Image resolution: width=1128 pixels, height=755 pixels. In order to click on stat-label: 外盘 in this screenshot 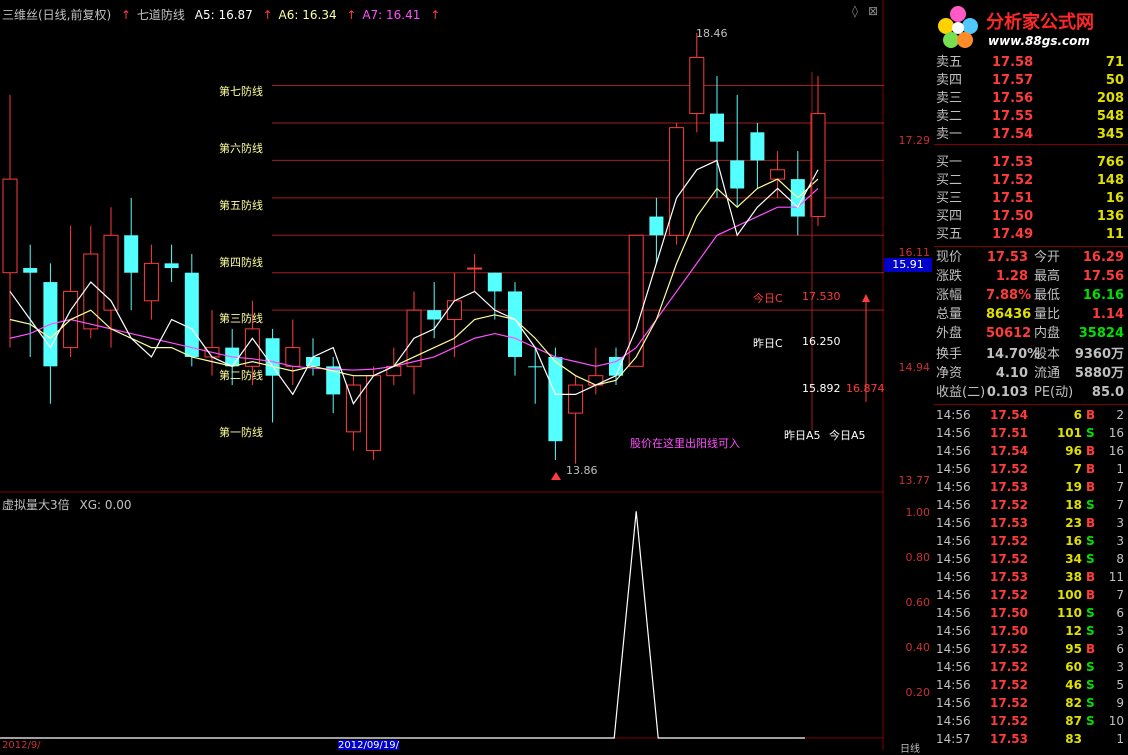, I will do `click(949, 333)`.